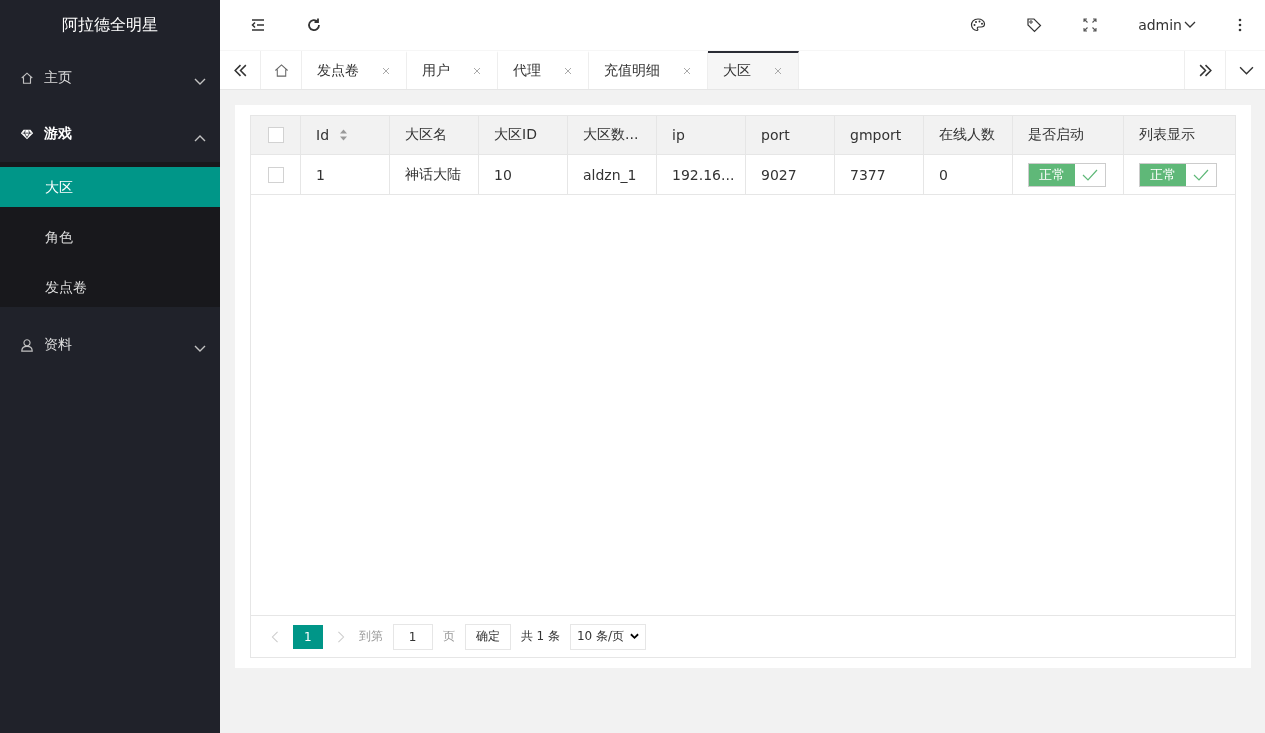  Describe the element at coordinates (1034, 25) in the screenshot. I see `tag-icon` at that location.